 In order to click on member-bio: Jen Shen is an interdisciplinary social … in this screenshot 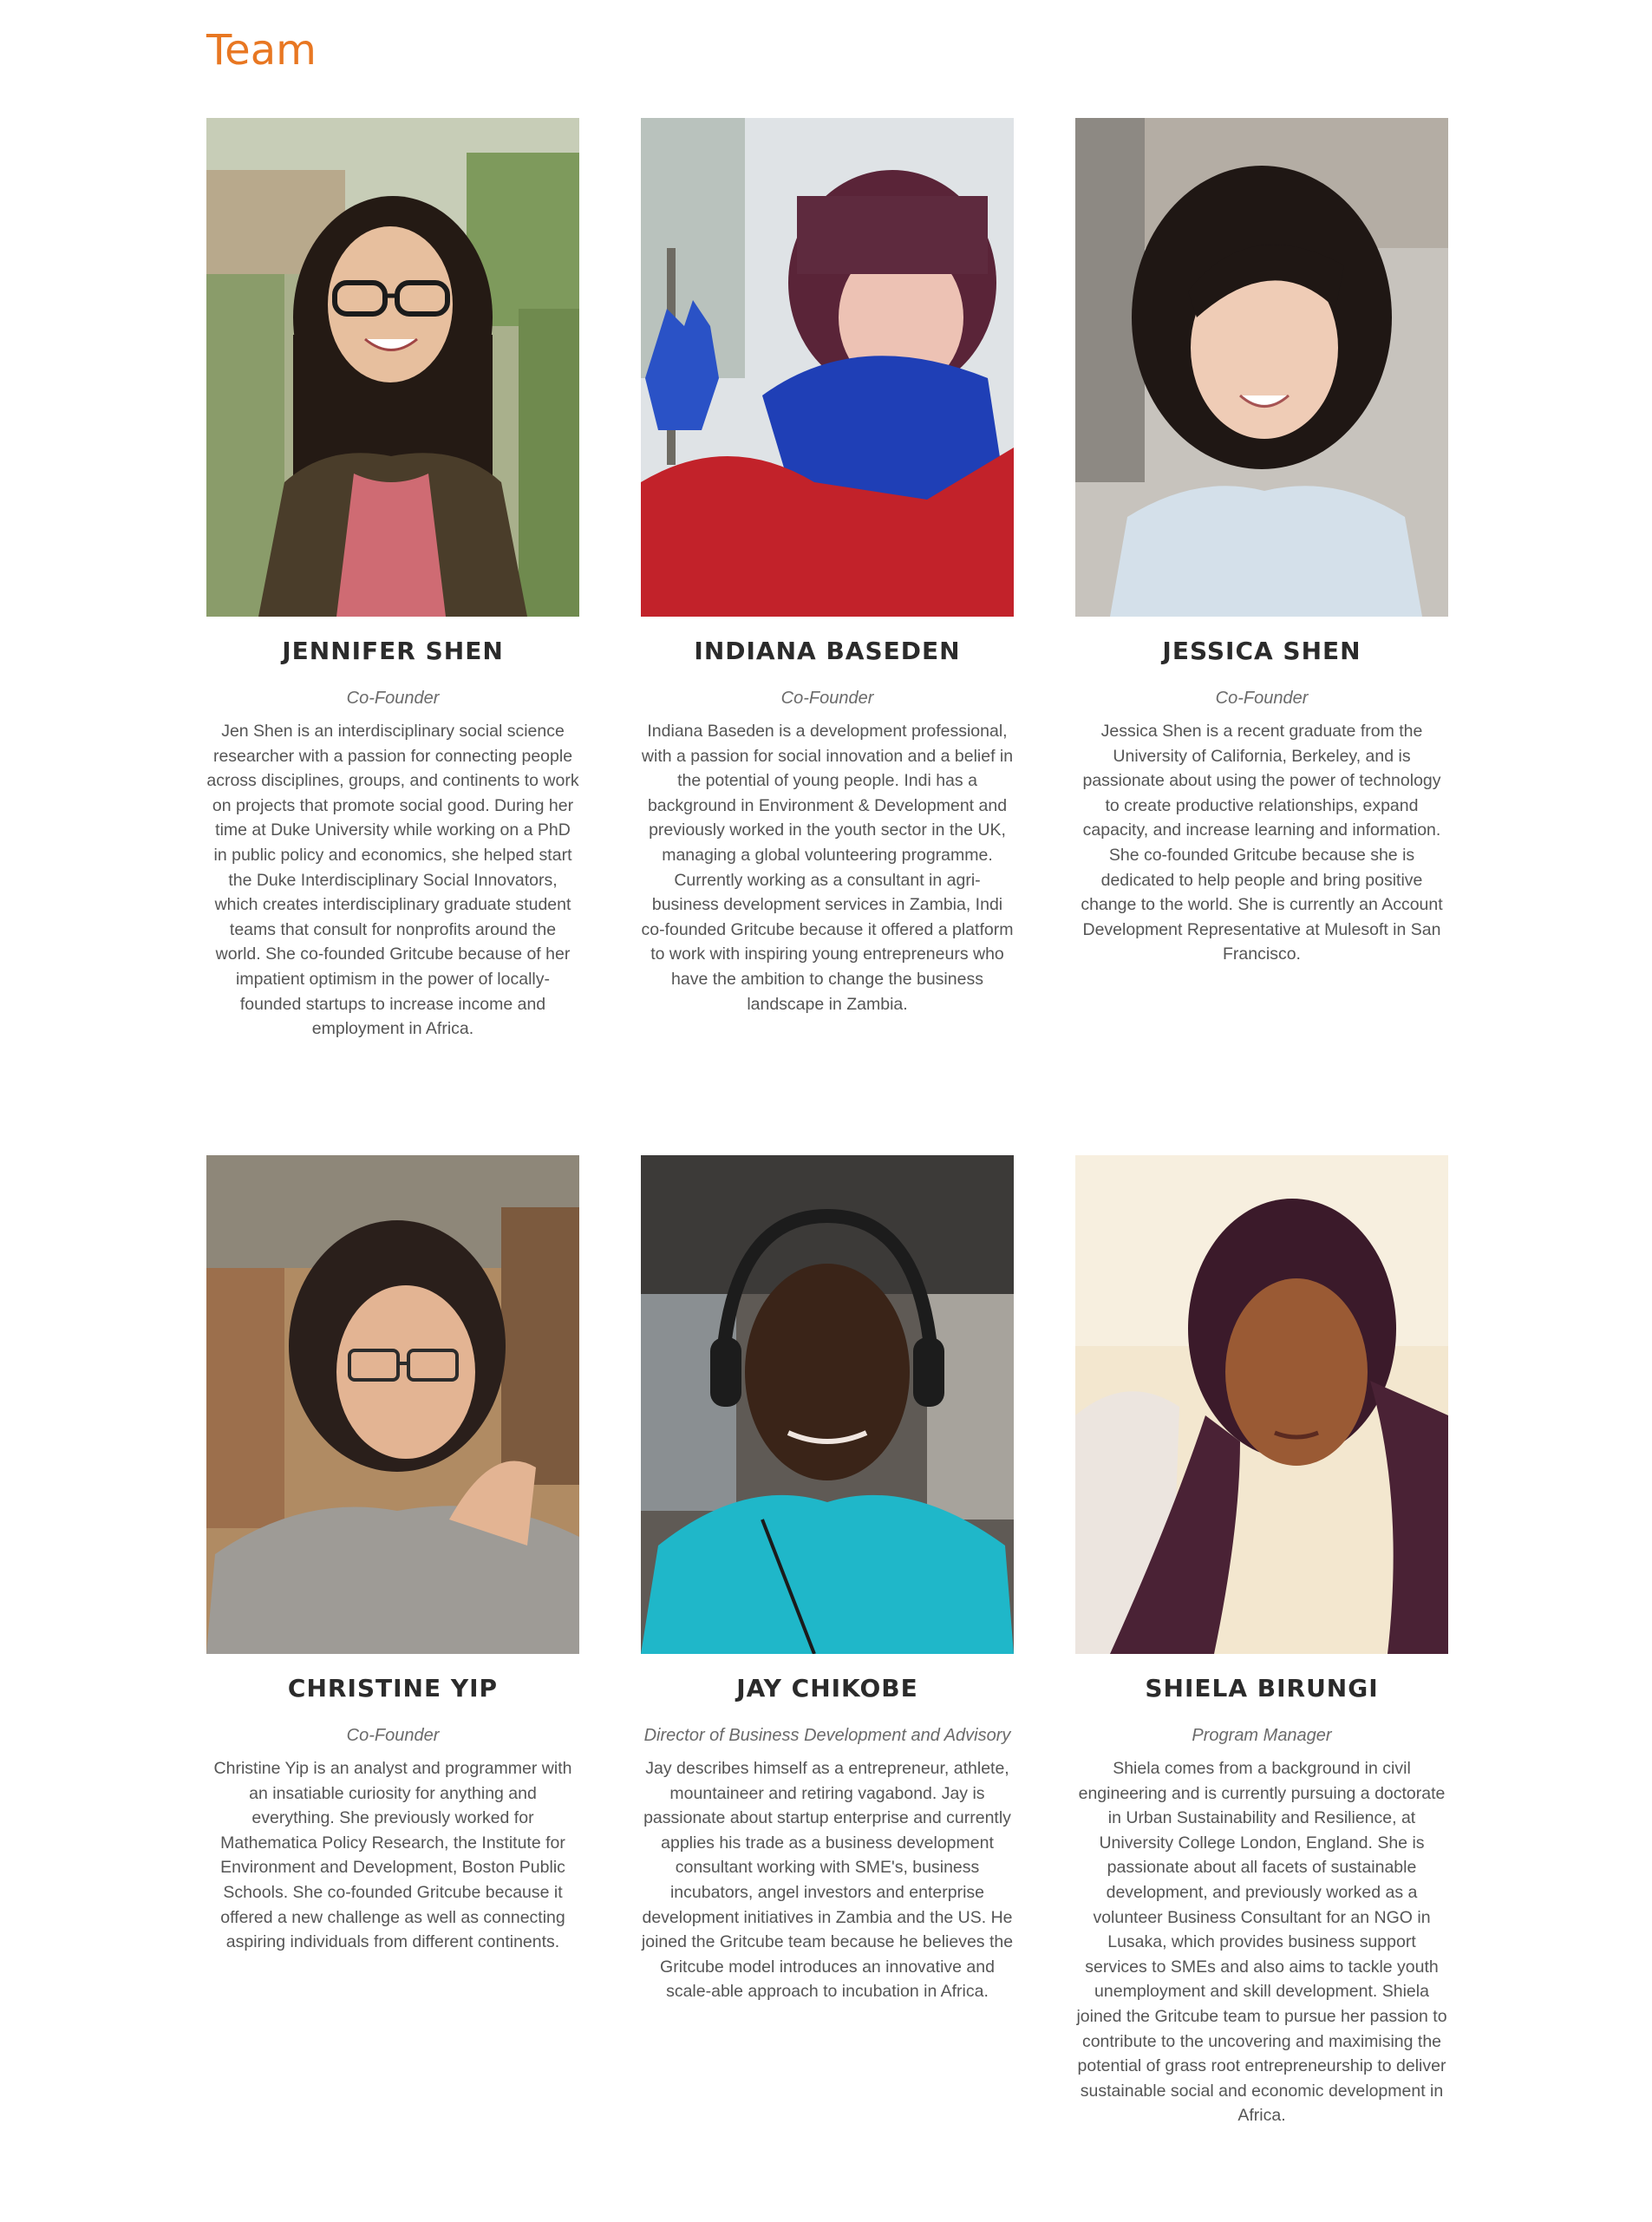, I will do `click(393, 880)`.